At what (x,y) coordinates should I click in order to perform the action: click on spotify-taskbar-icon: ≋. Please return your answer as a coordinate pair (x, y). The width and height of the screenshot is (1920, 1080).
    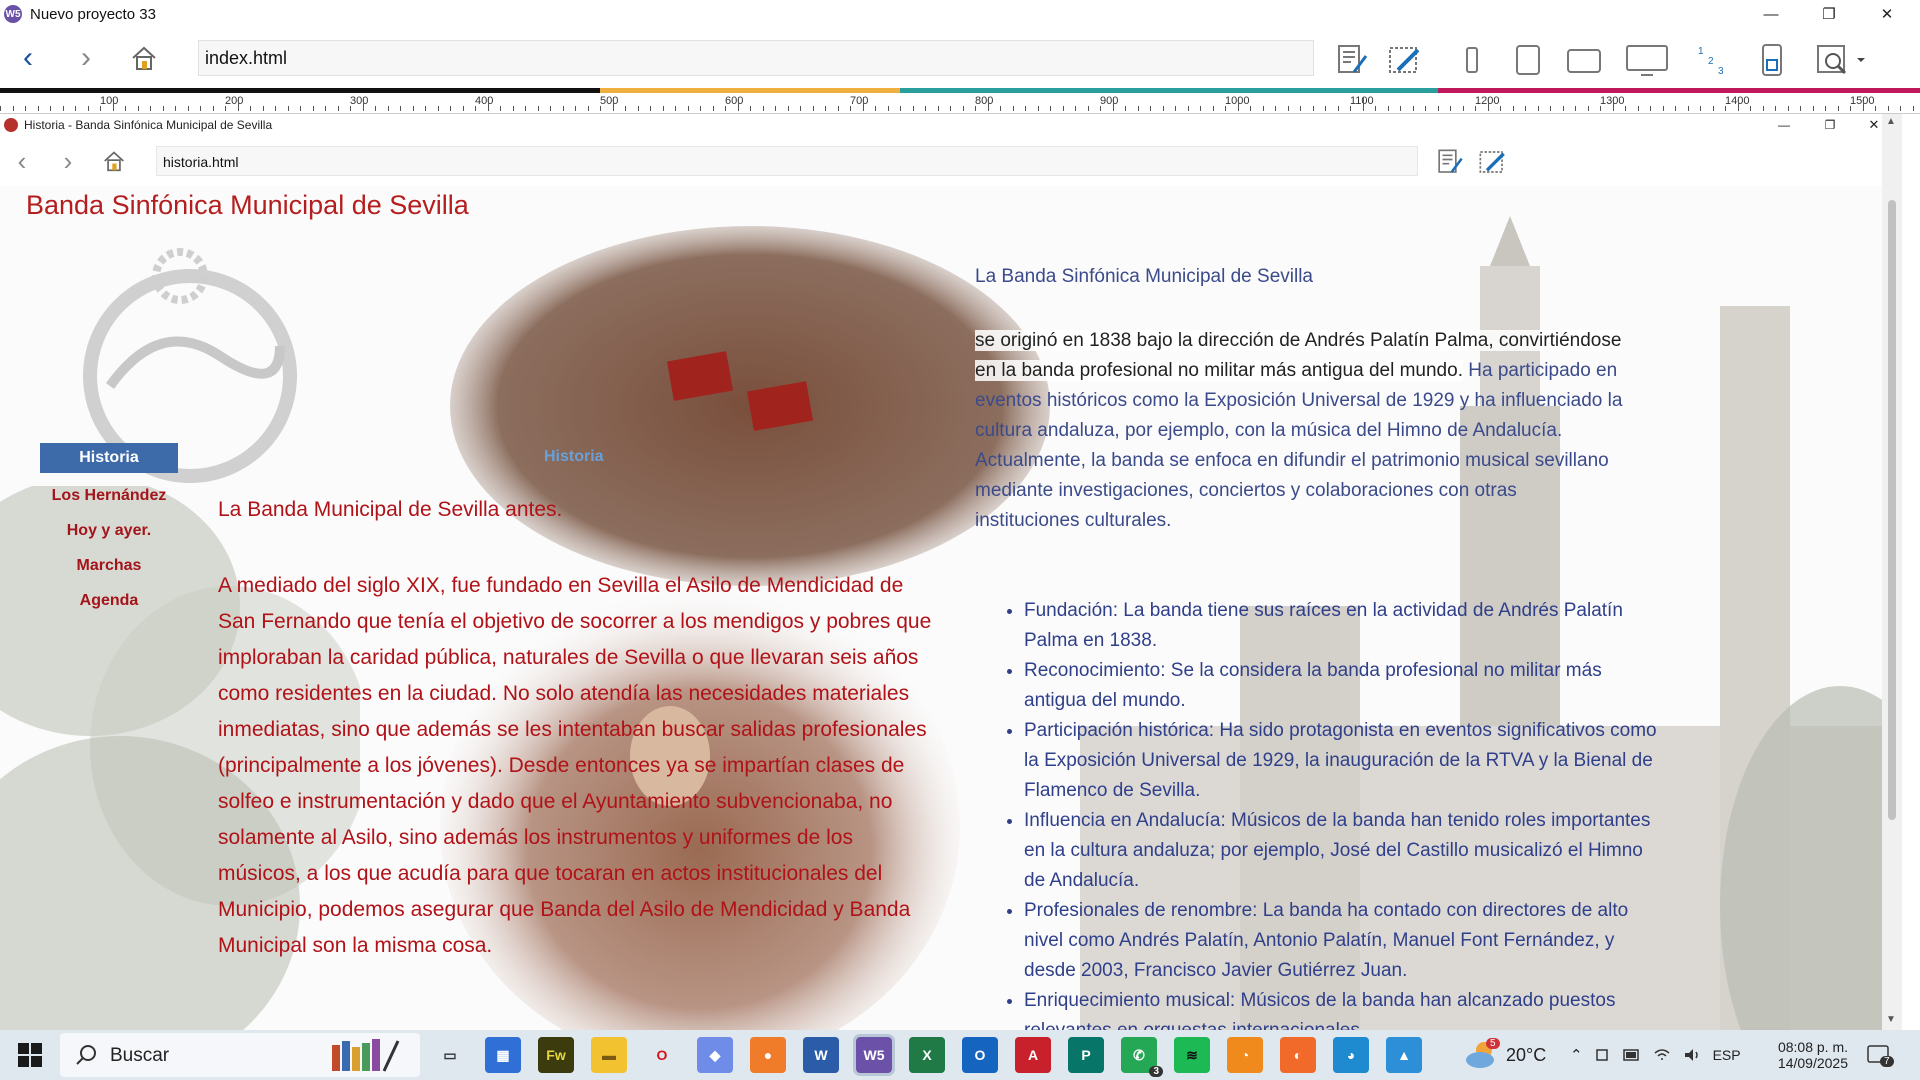
    Looking at the image, I should click on (1192, 1055).